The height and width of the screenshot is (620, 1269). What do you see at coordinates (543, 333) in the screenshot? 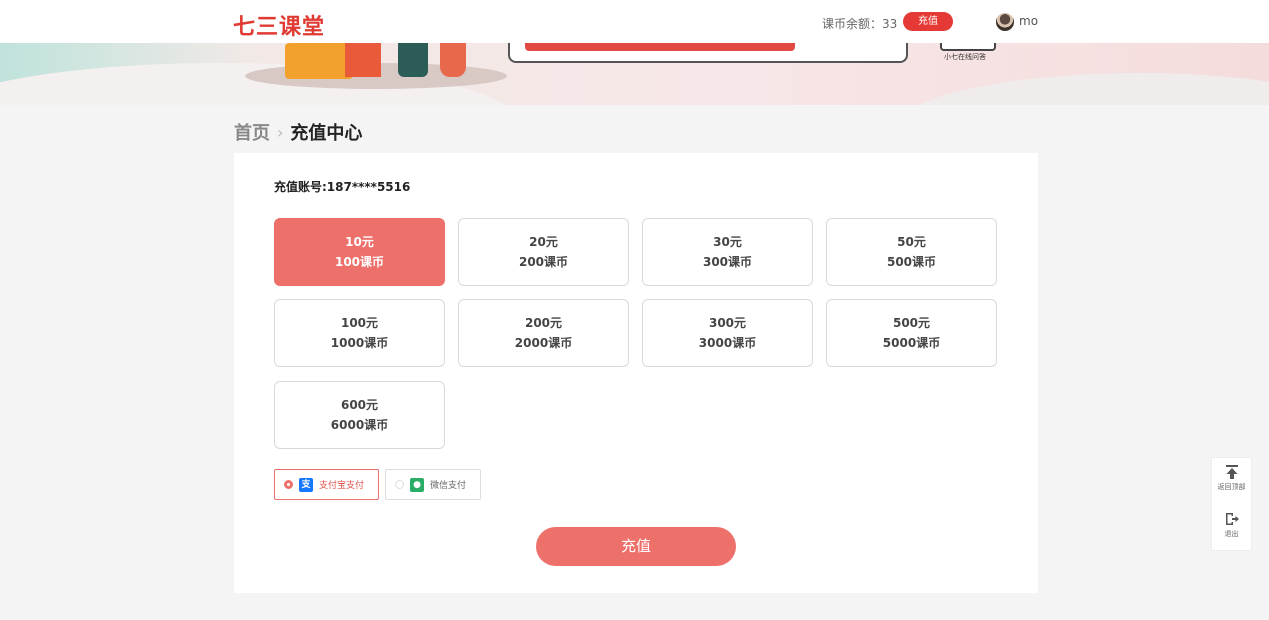
I see `recharge-option-200: 200元 2000课币` at bounding box center [543, 333].